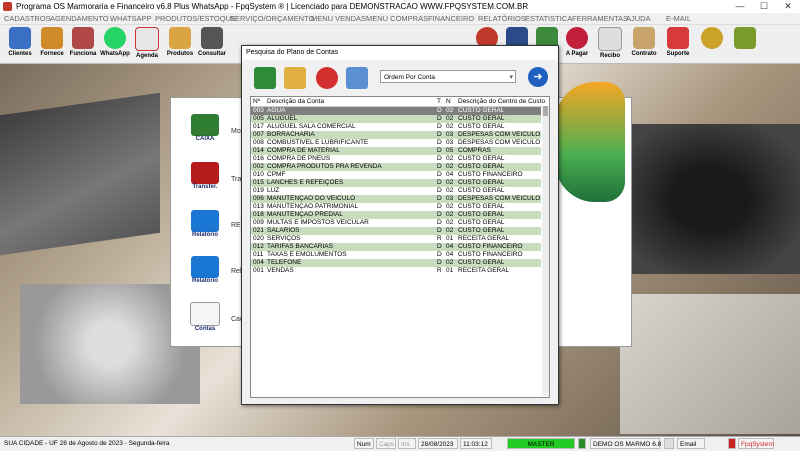 This screenshot has height=451, width=800. Describe the element at coordinates (764, 6) in the screenshot. I see `maximize-button: ☐` at that location.